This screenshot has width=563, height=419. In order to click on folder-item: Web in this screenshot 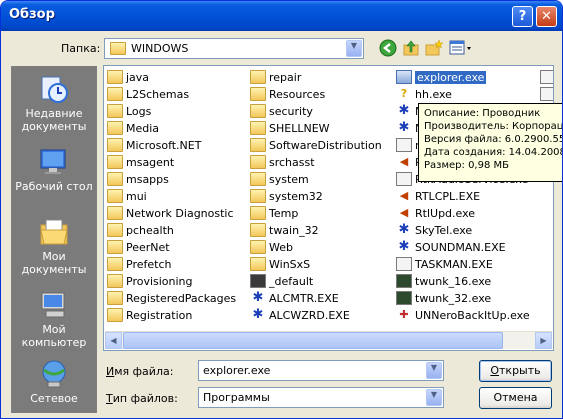, I will do `click(271, 248)`.